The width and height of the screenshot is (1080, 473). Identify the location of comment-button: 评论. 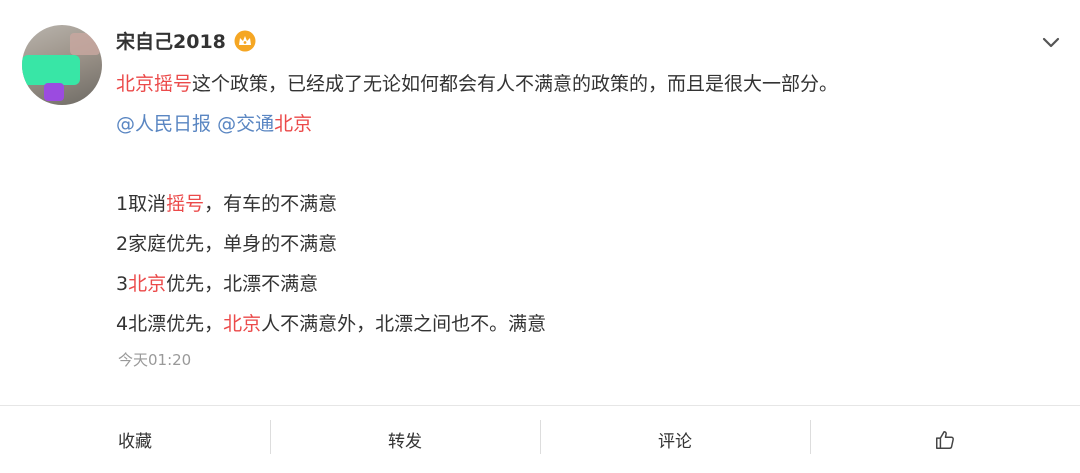
(675, 439).